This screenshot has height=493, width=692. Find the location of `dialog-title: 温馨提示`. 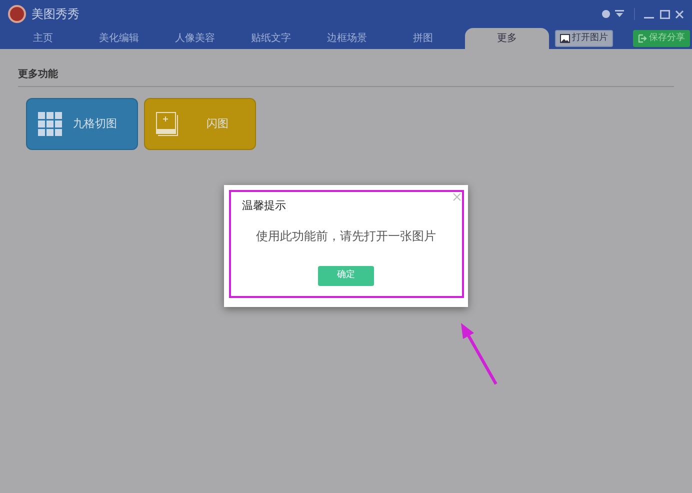

dialog-title: 温馨提示 is located at coordinates (264, 206).